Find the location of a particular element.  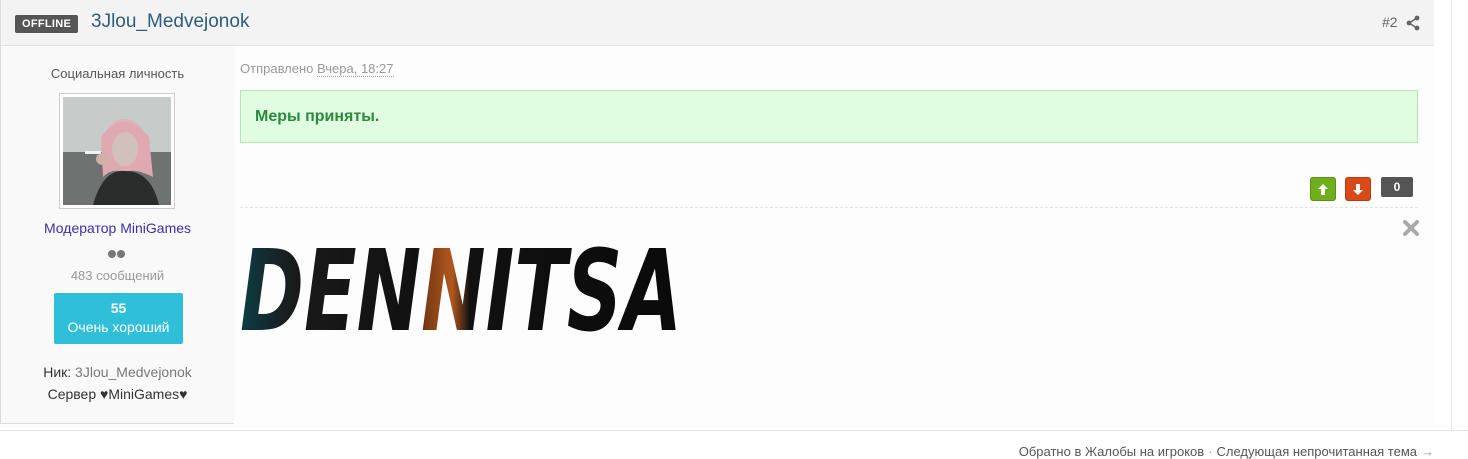

sent-line: Отправлено Вчера, 18:27 is located at coordinates (317, 69).